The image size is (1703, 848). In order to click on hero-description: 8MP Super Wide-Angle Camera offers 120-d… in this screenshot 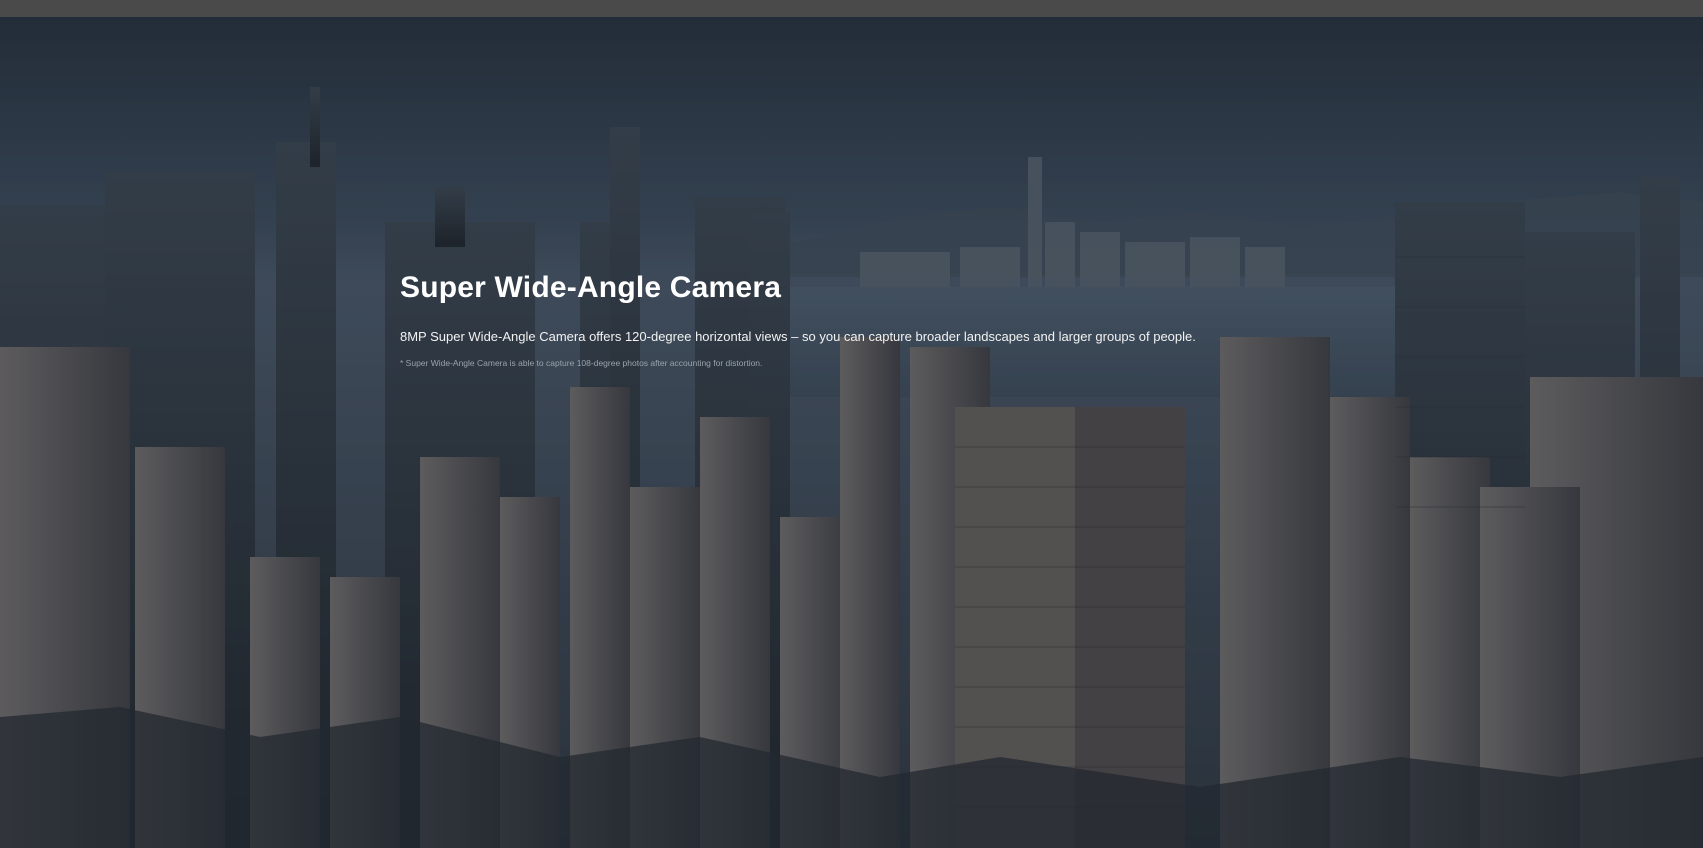, I will do `click(798, 336)`.